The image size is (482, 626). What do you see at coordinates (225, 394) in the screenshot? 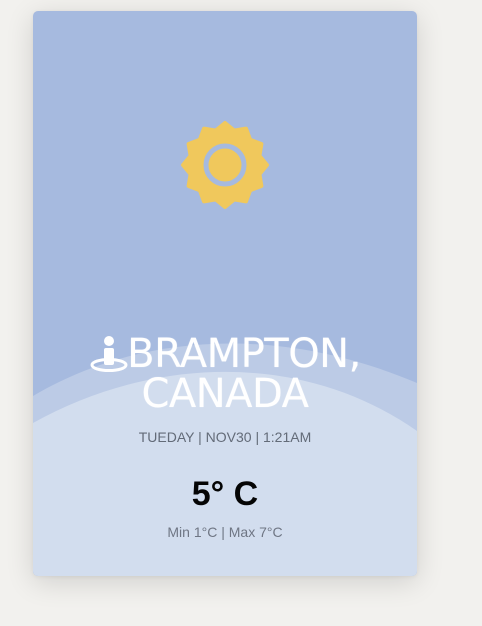
I see `country-name: CANADA` at bounding box center [225, 394].